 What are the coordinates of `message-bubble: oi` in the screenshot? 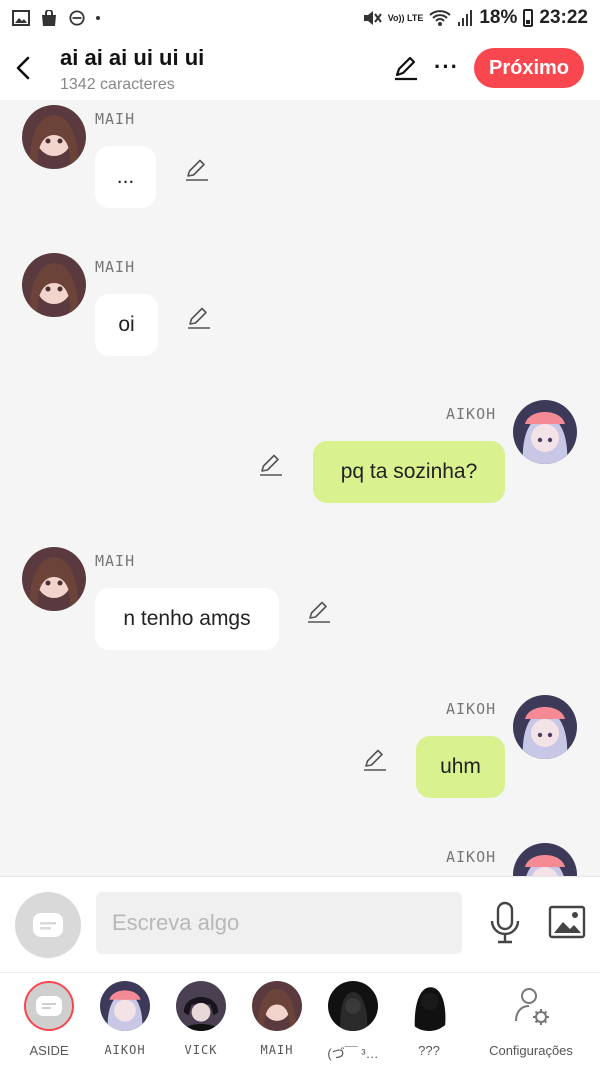 It's located at (126, 325).